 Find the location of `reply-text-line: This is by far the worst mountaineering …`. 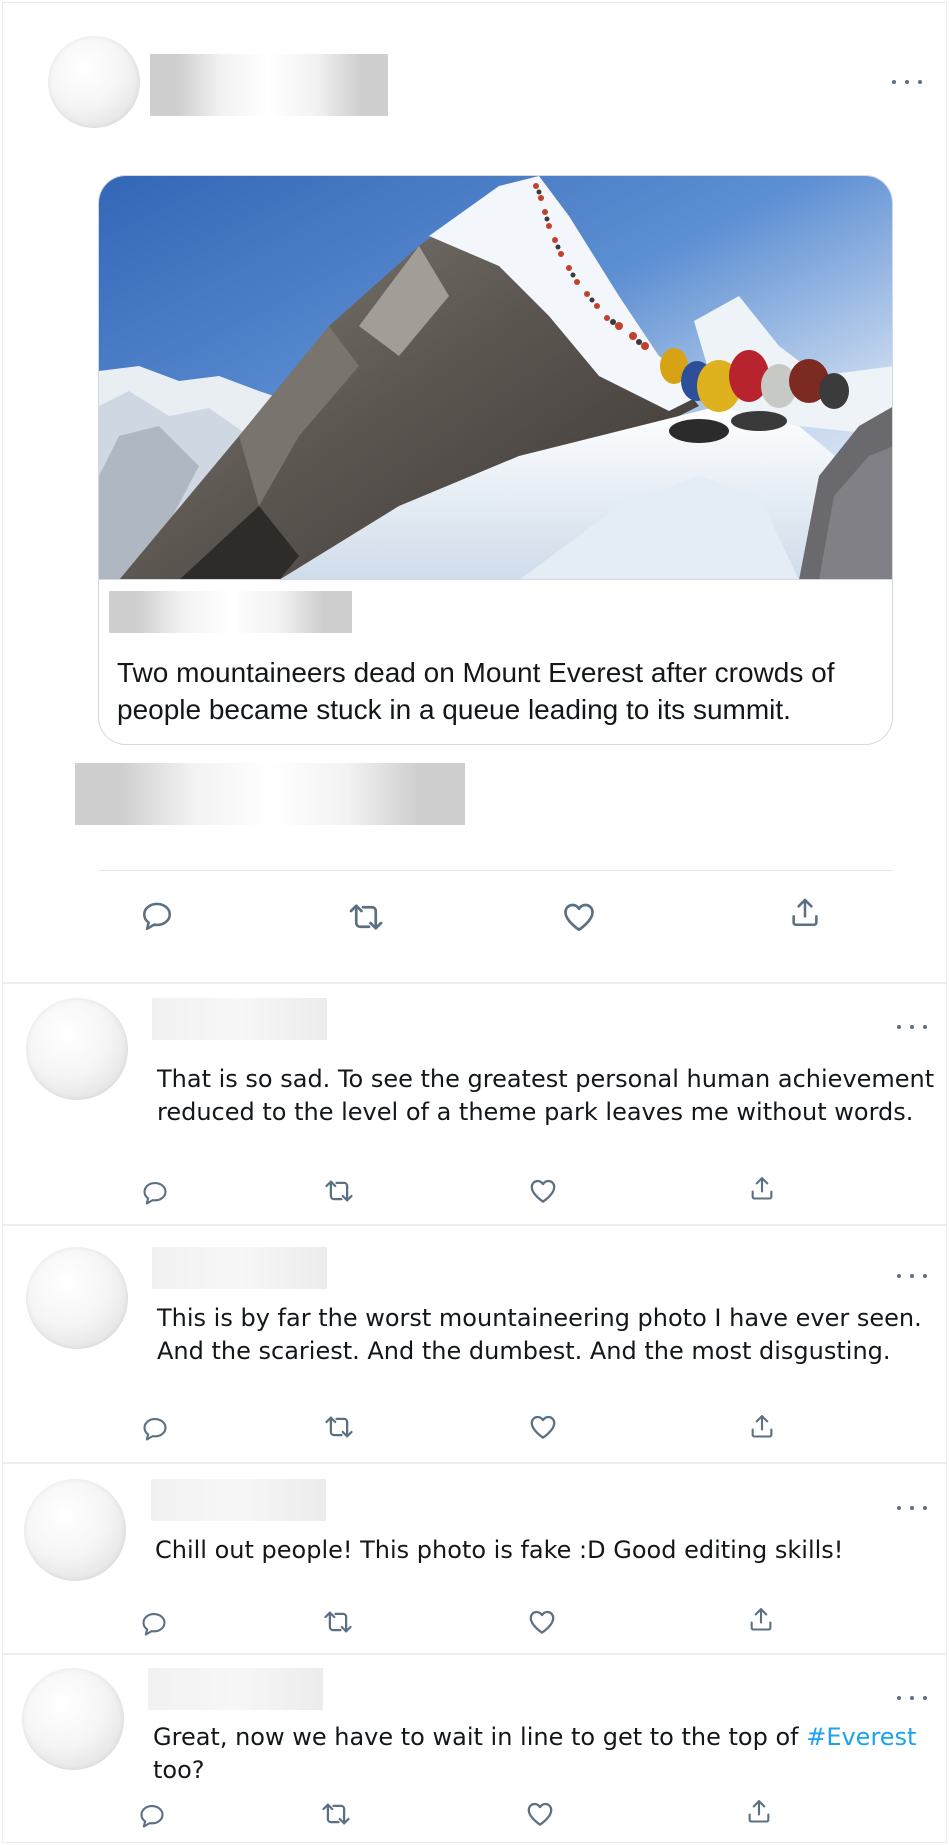

reply-text-line: This is by far the worst mountaineering … is located at coordinates (539, 1318).